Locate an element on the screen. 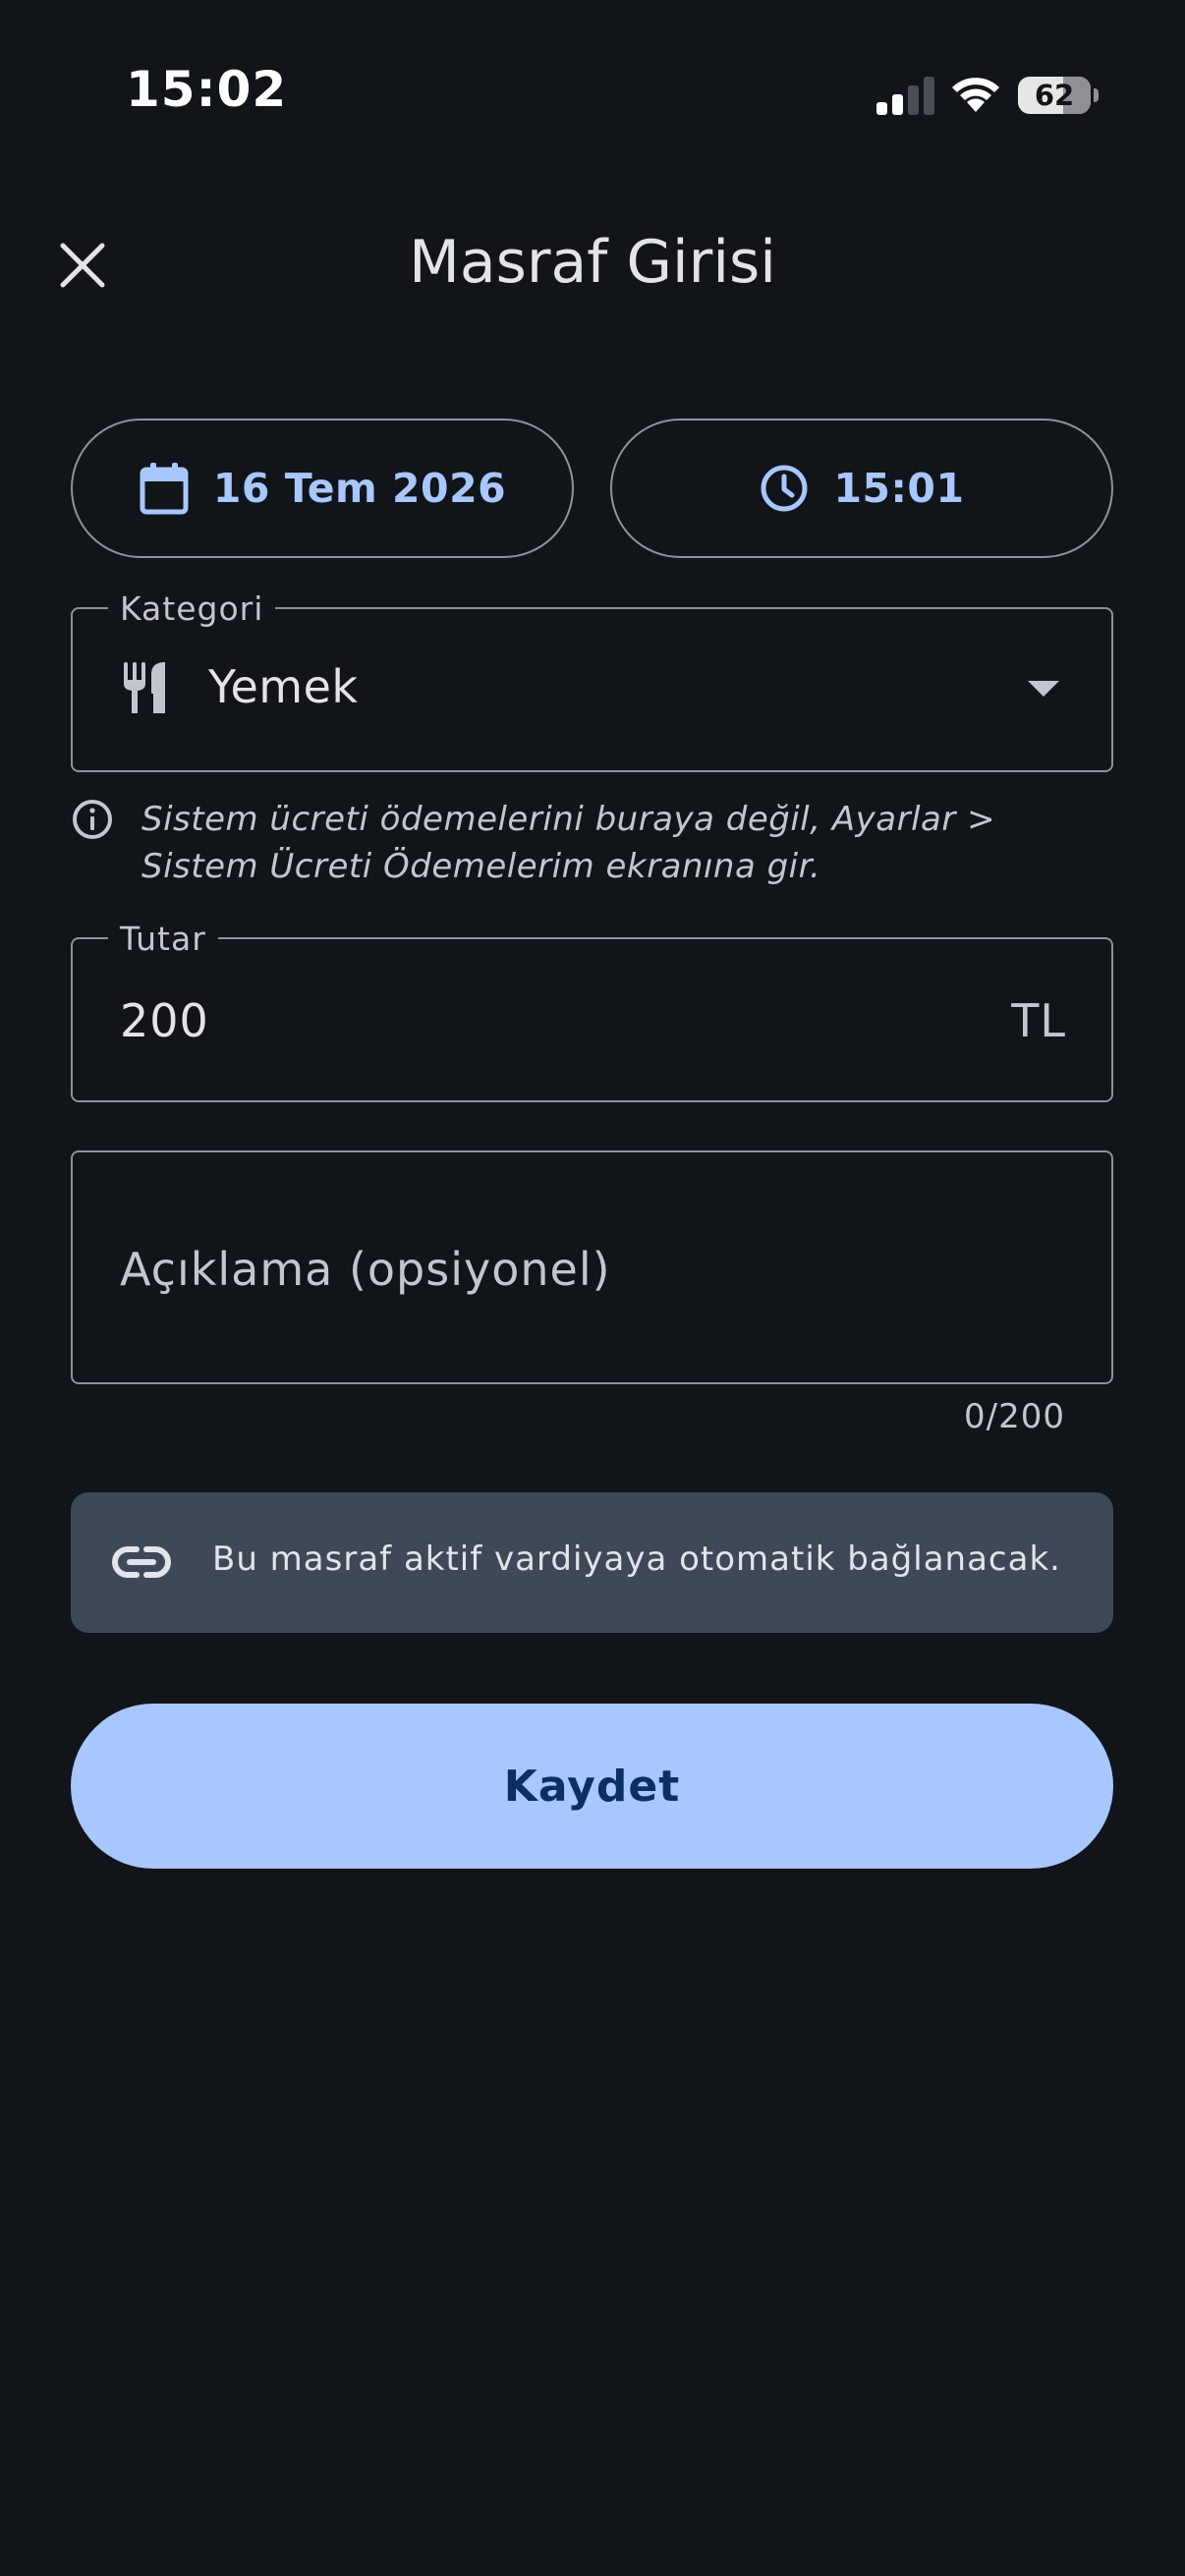  character-counter: 0/200 is located at coordinates (1014, 1416).